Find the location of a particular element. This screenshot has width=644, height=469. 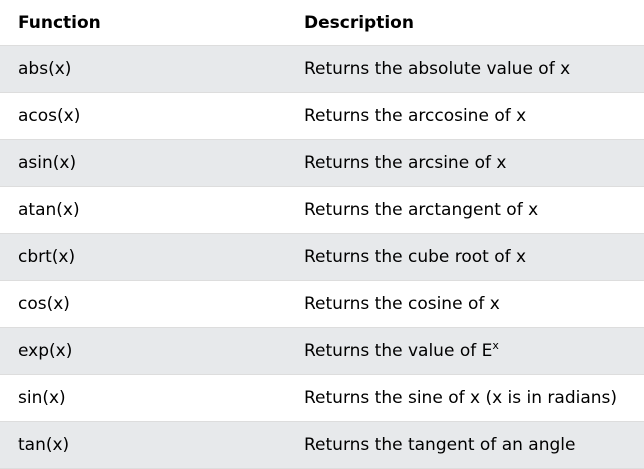

header-description: Description is located at coordinates (465, 23).